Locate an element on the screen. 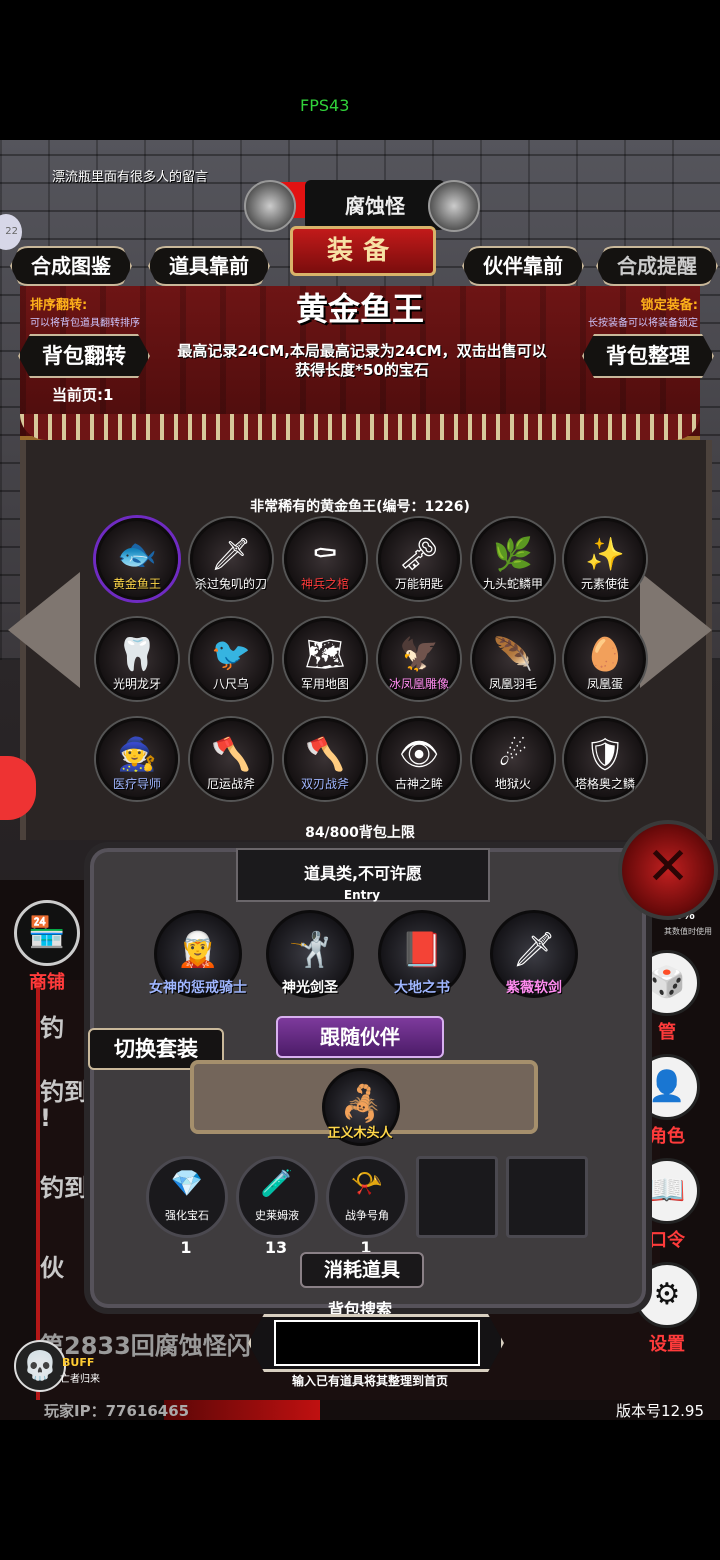 The height and width of the screenshot is (1560, 720). partner-slot: 📕 大地之书 is located at coordinates (422, 954).